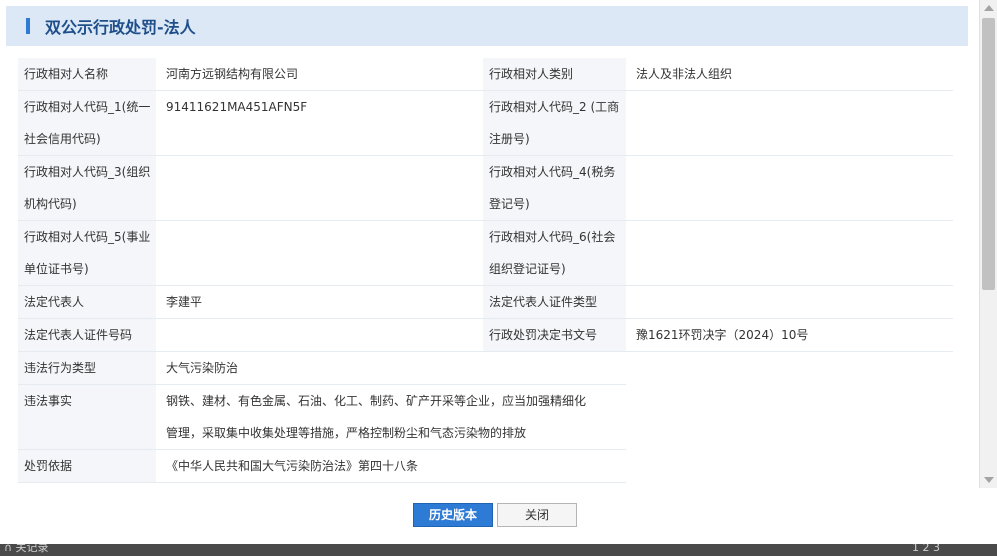  I want to click on field-value: 豫1621环罚决字（2024）10号, so click(789, 335).